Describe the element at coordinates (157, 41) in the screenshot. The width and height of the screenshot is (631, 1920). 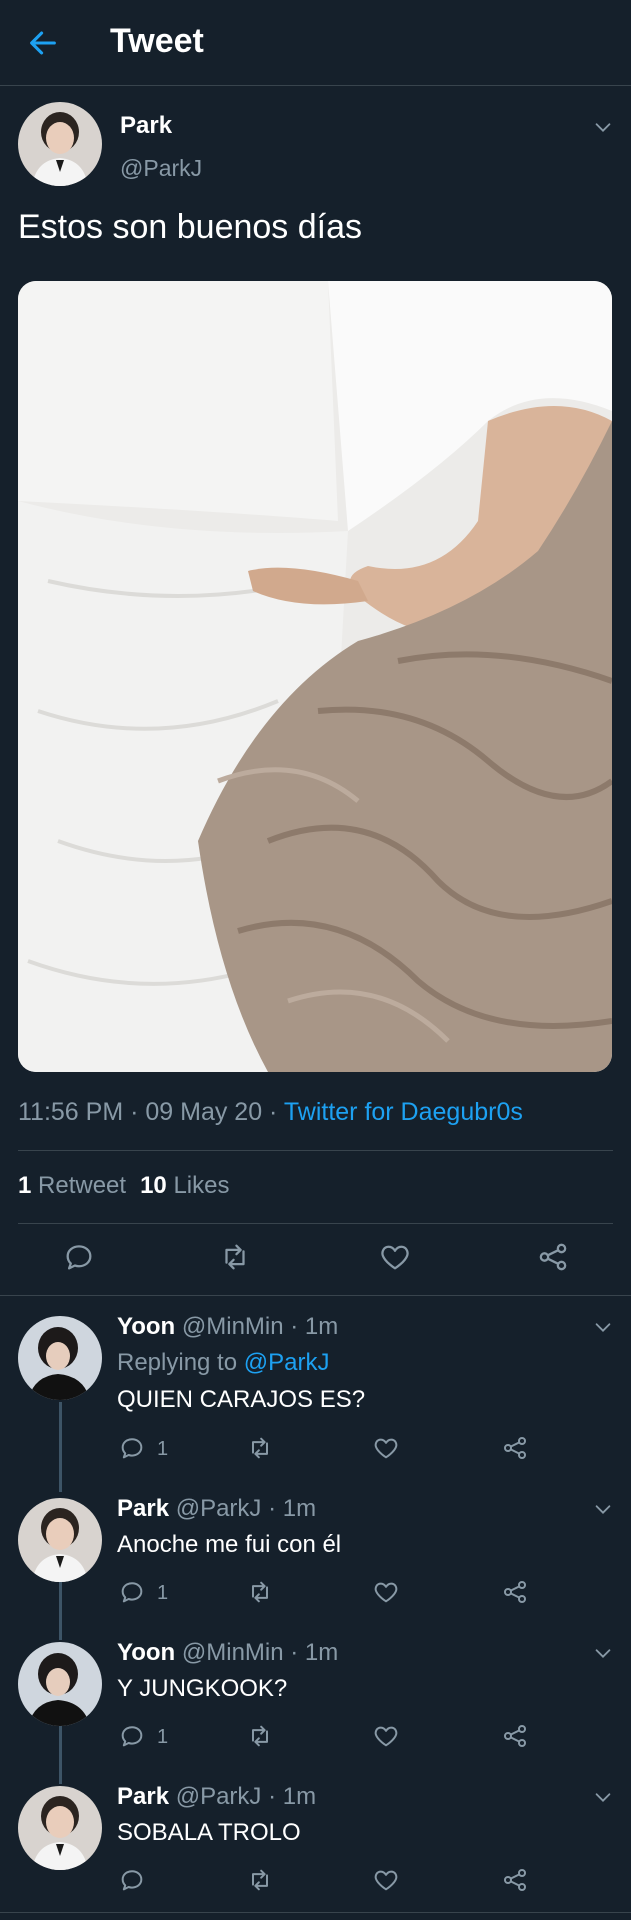
I see `page-title: Tweet` at that location.